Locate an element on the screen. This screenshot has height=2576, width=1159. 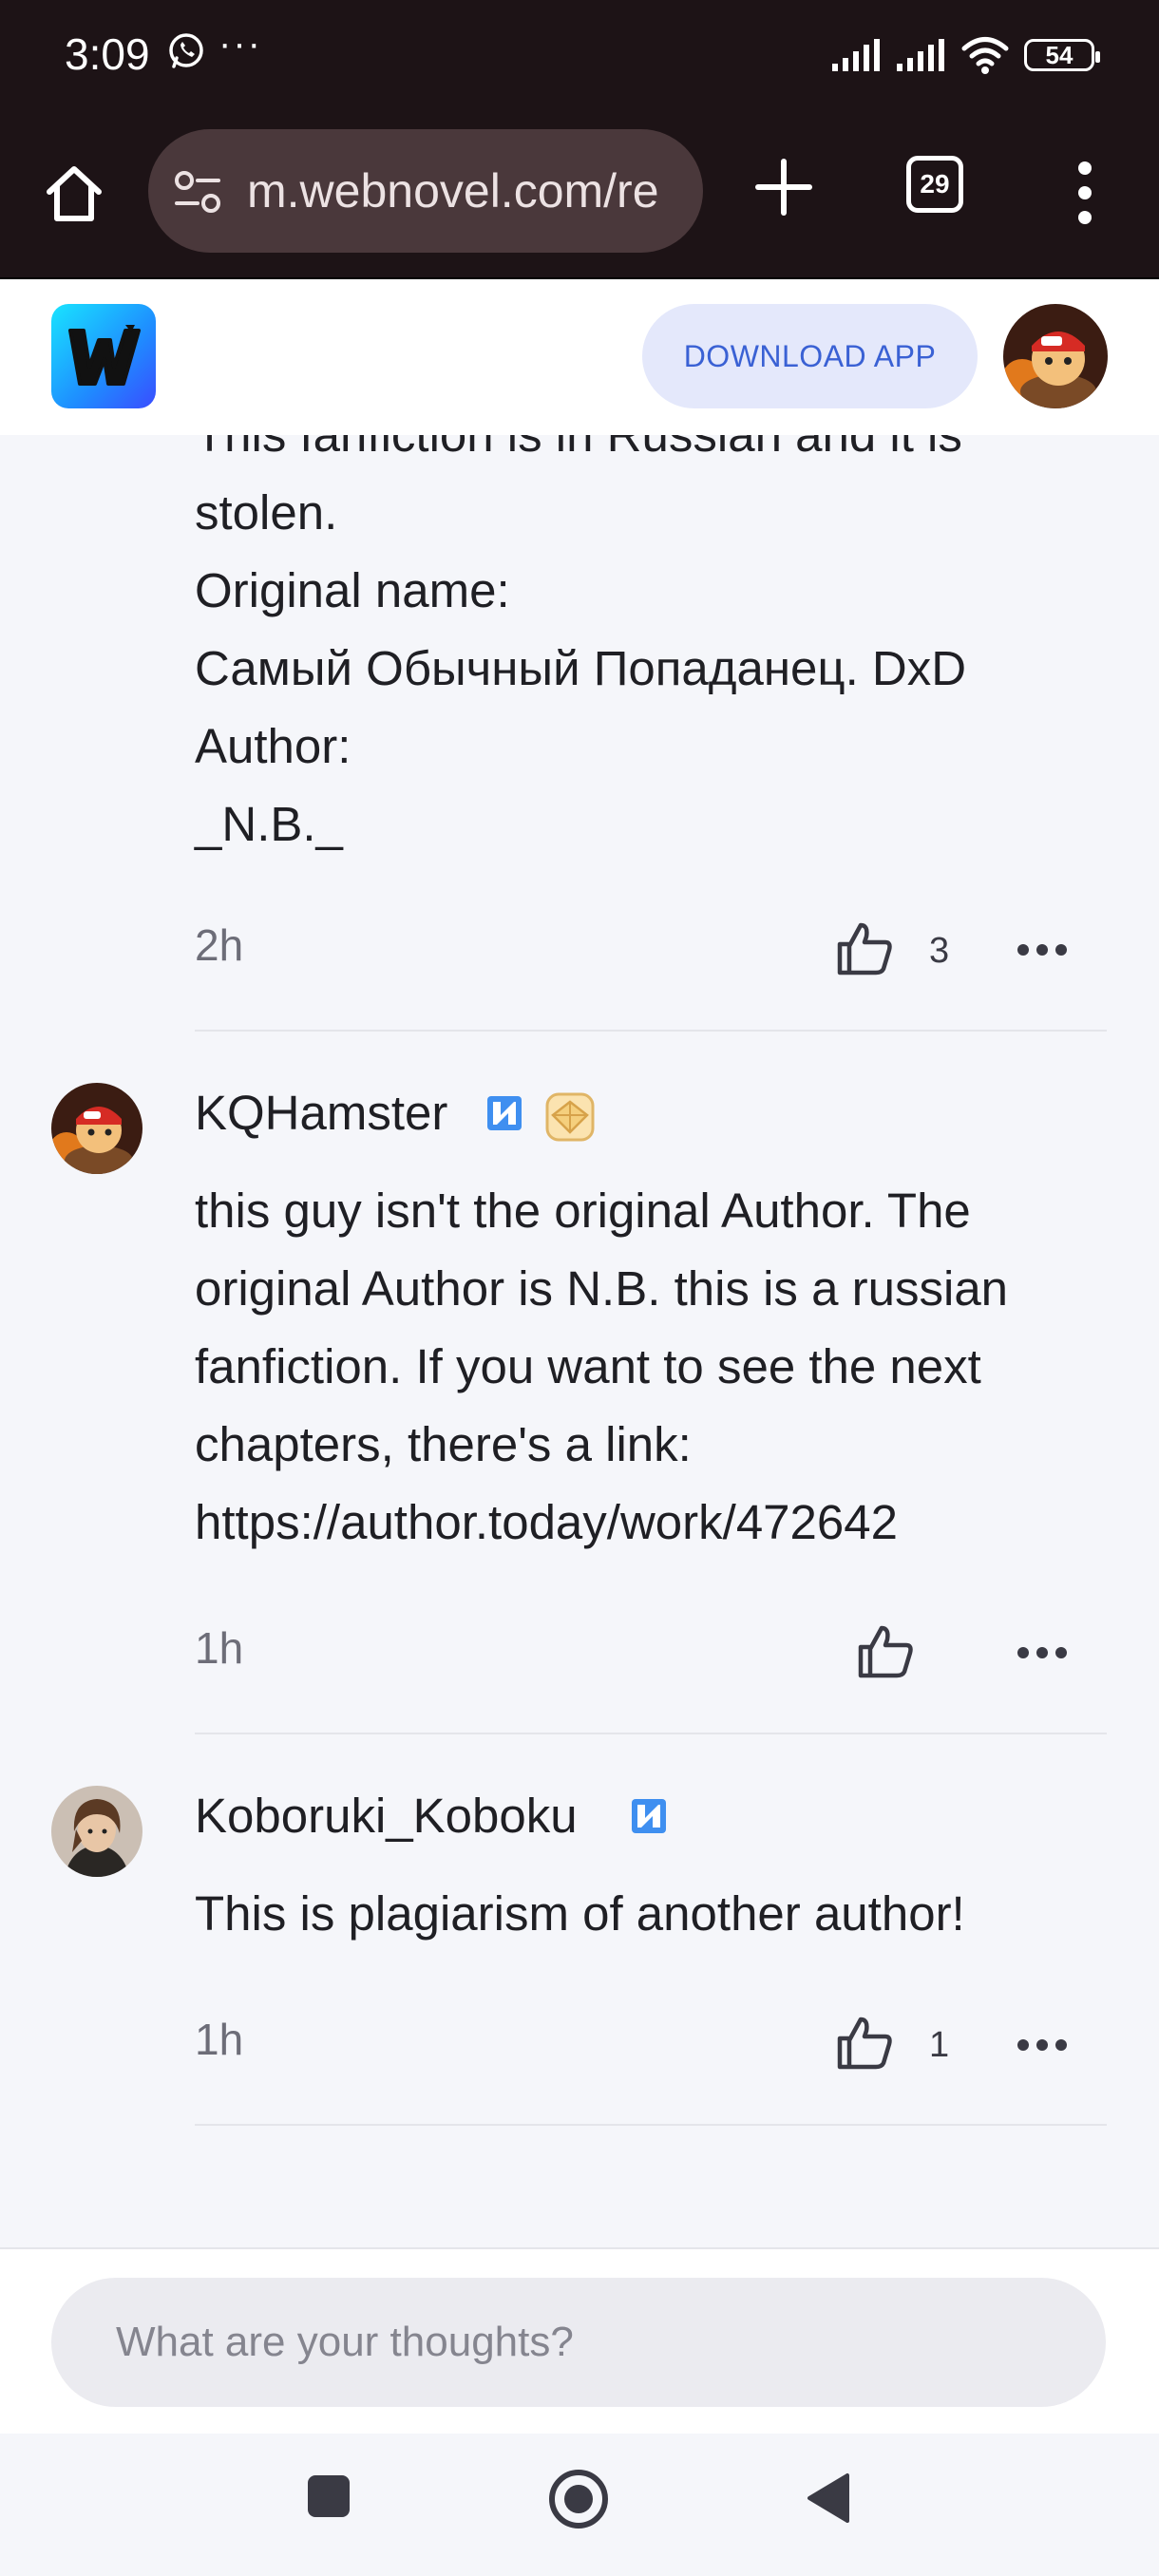
url-text: m.webnovel.com/re is located at coordinates (453, 191).